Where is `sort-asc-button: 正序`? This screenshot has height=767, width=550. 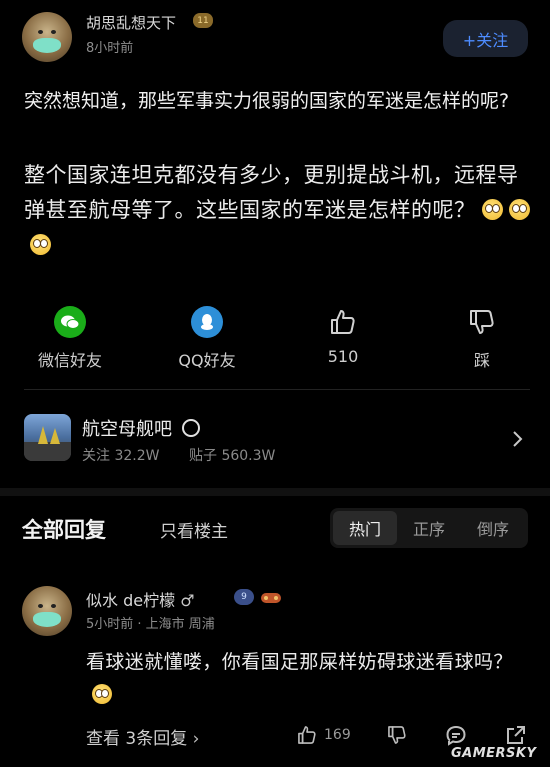 sort-asc-button: 正序 is located at coordinates (429, 528).